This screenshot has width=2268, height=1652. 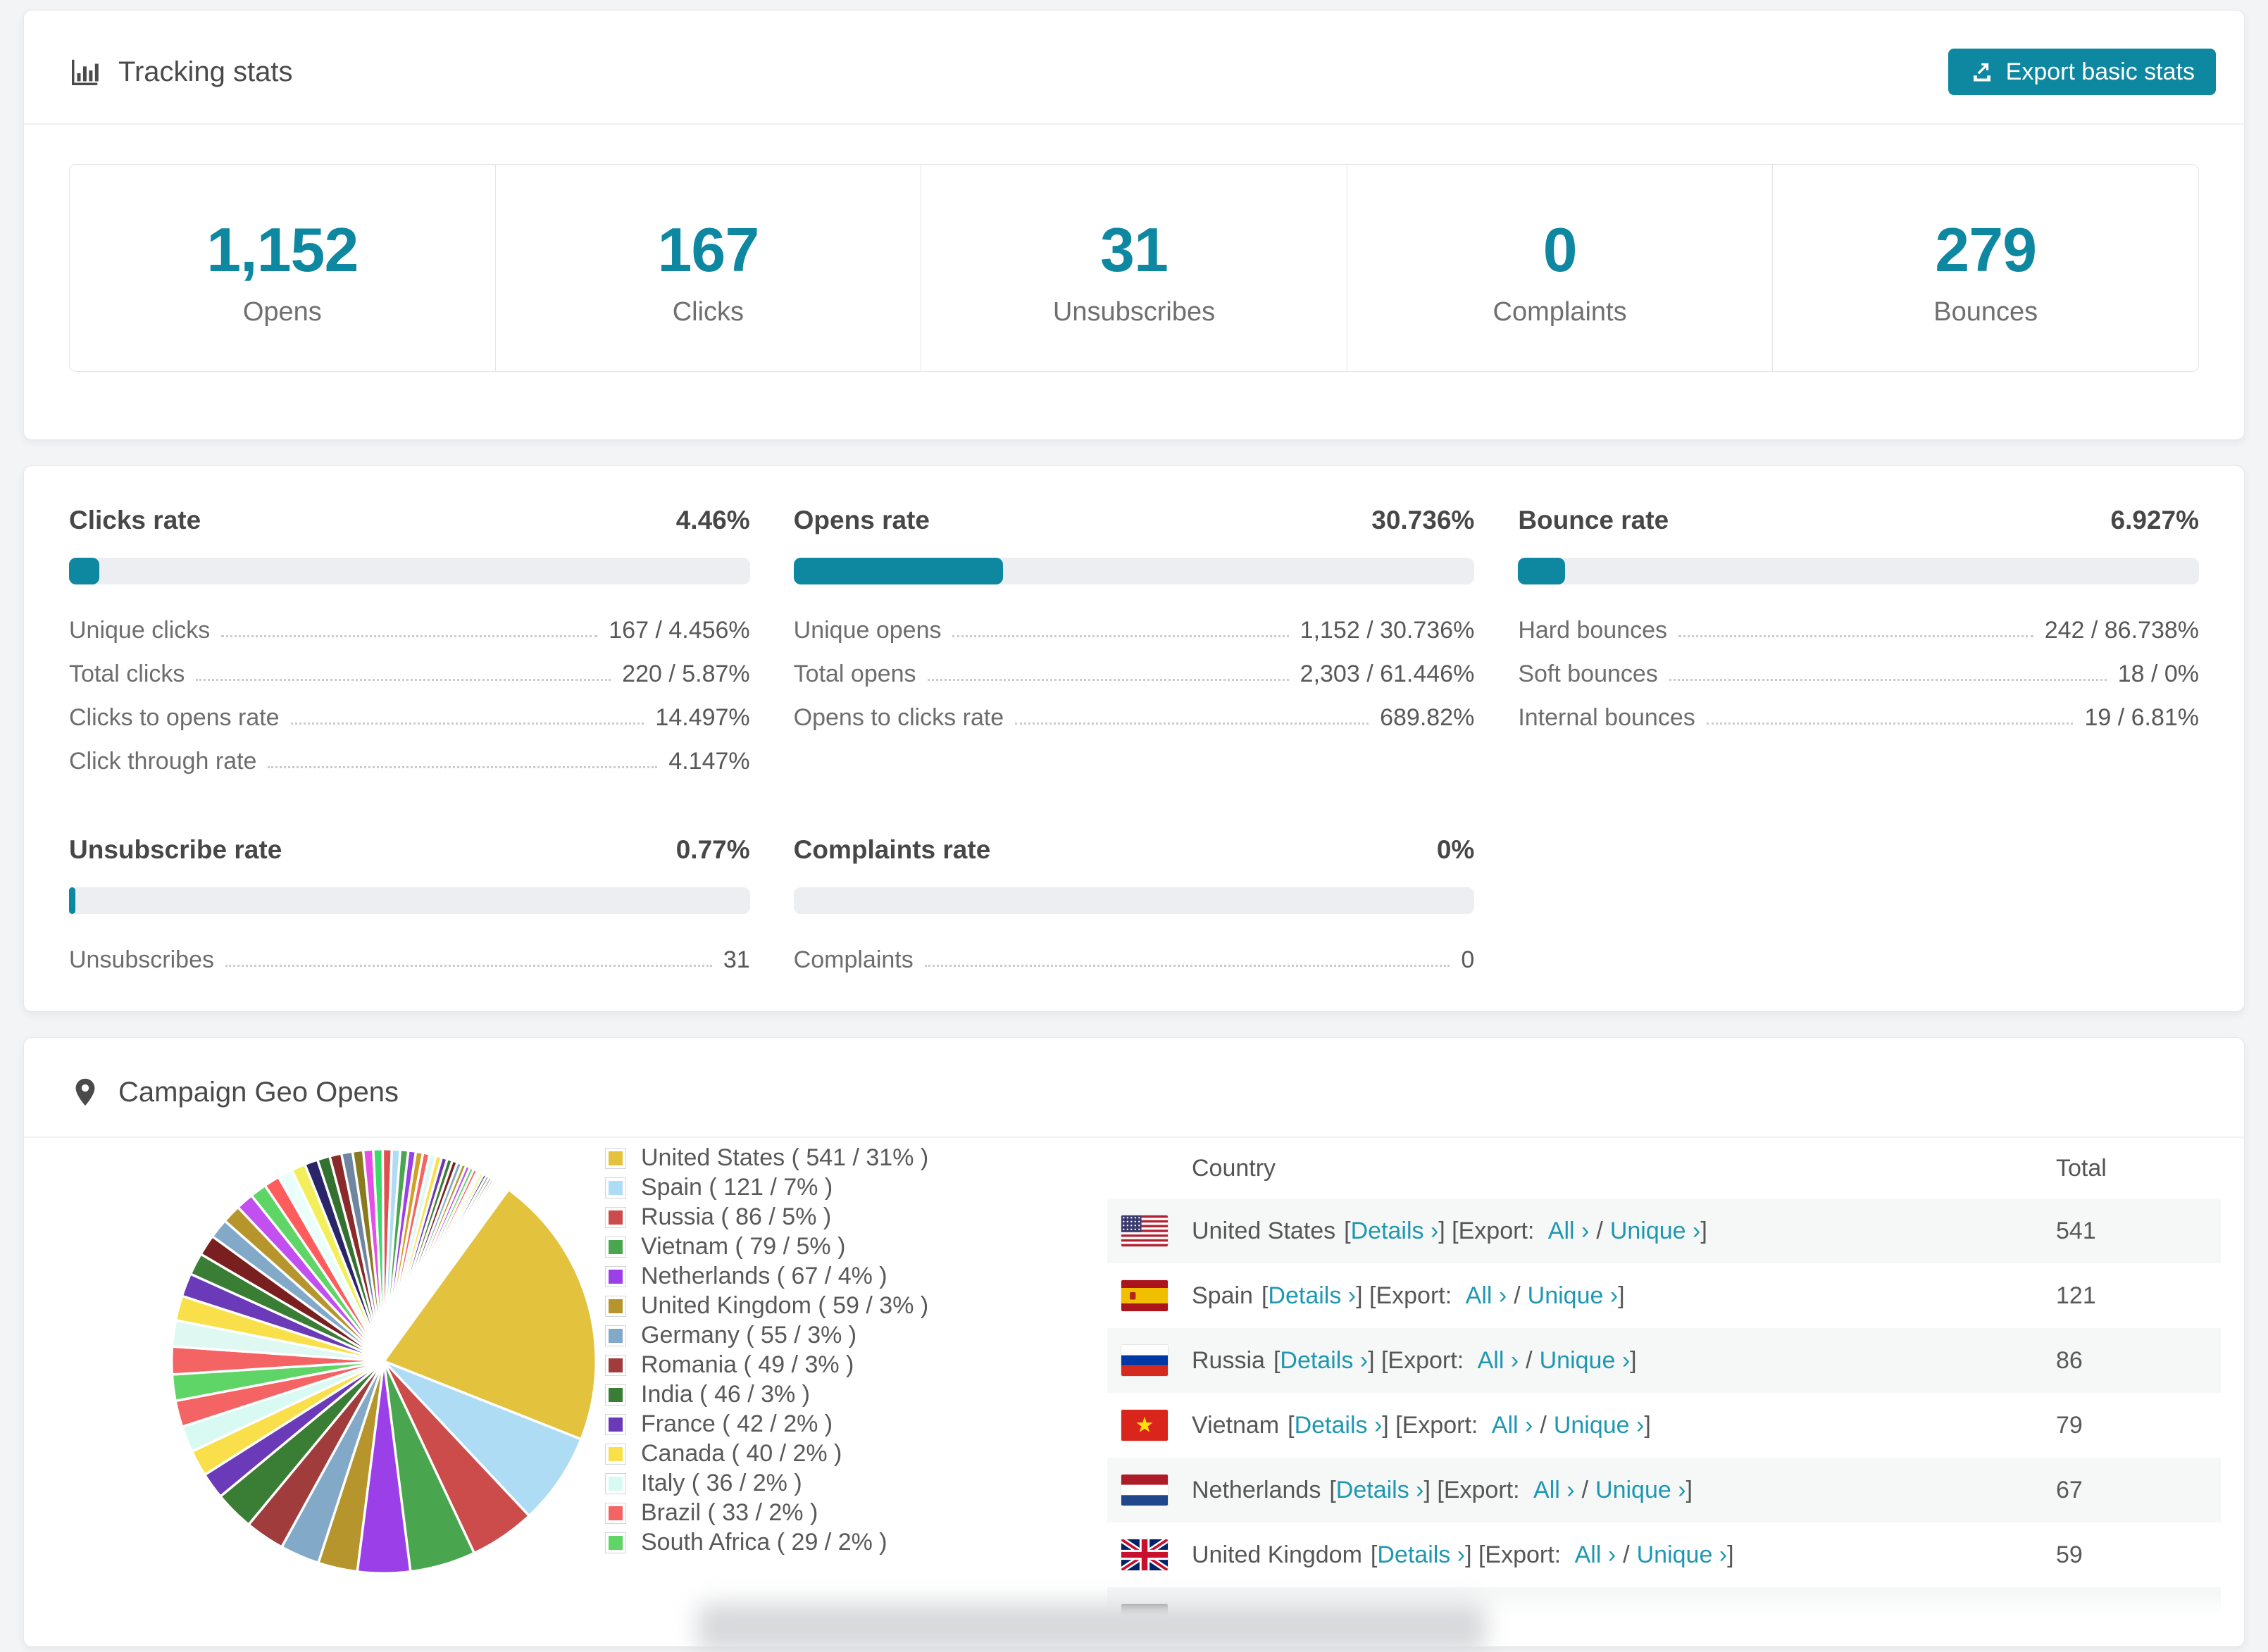 What do you see at coordinates (857, 1305) in the screenshot?
I see `legend-item: United Kingdom ( 59 / 3% )` at bounding box center [857, 1305].